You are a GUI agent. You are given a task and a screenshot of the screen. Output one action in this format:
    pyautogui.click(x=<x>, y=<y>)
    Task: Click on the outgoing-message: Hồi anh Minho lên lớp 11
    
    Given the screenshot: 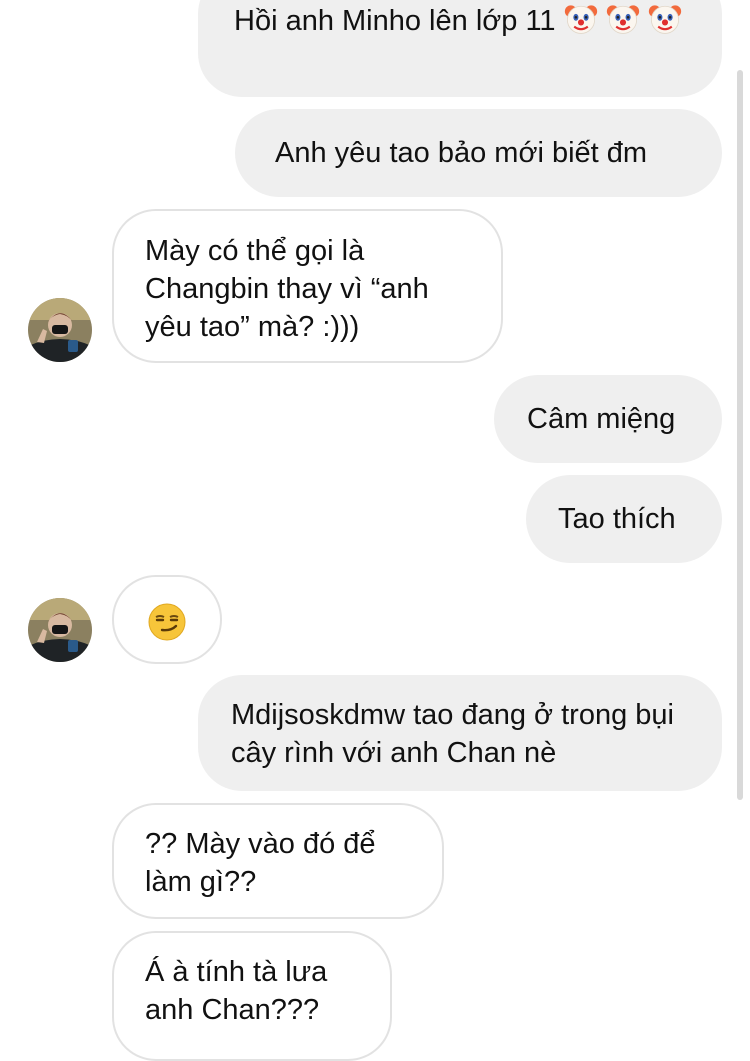 What is the action you would take?
    pyautogui.click(x=460, y=48)
    